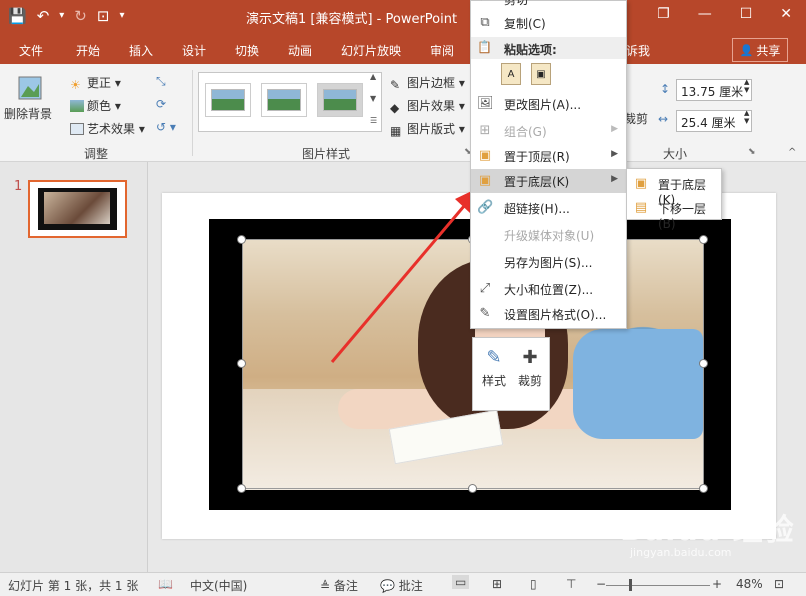  Describe the element at coordinates (571, 584) in the screenshot. I see `slideshow-view-icon: ⊤` at that location.